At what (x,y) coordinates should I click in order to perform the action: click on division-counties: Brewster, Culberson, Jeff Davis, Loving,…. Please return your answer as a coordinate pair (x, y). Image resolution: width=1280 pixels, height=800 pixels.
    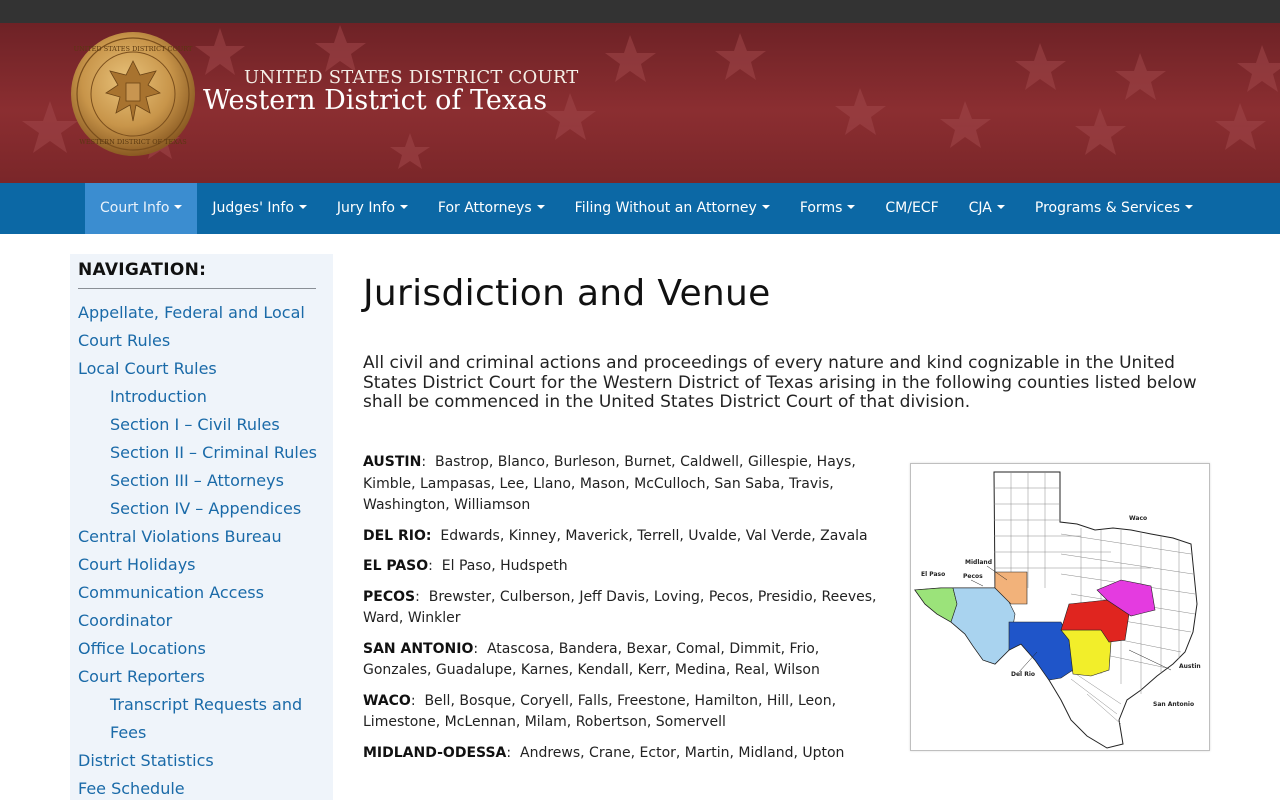
    Looking at the image, I should click on (620, 607).